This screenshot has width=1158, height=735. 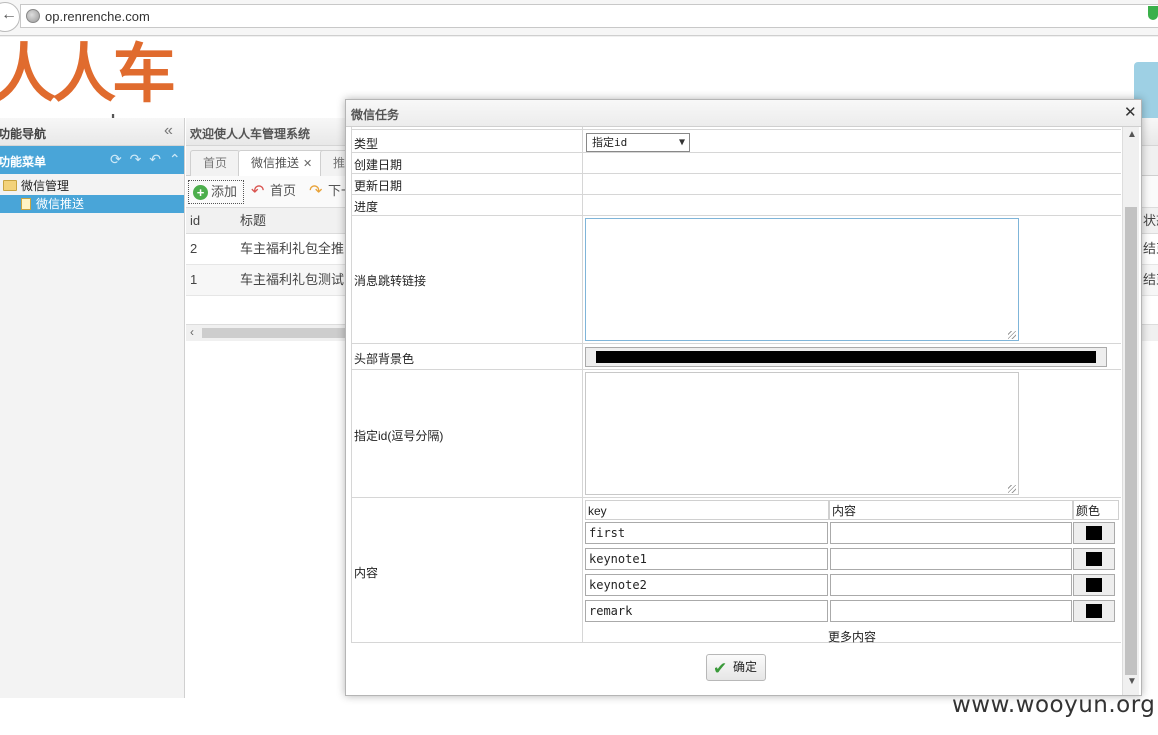 What do you see at coordinates (736, 163) in the screenshot?
I see `form-row-created: 创建日期` at bounding box center [736, 163].